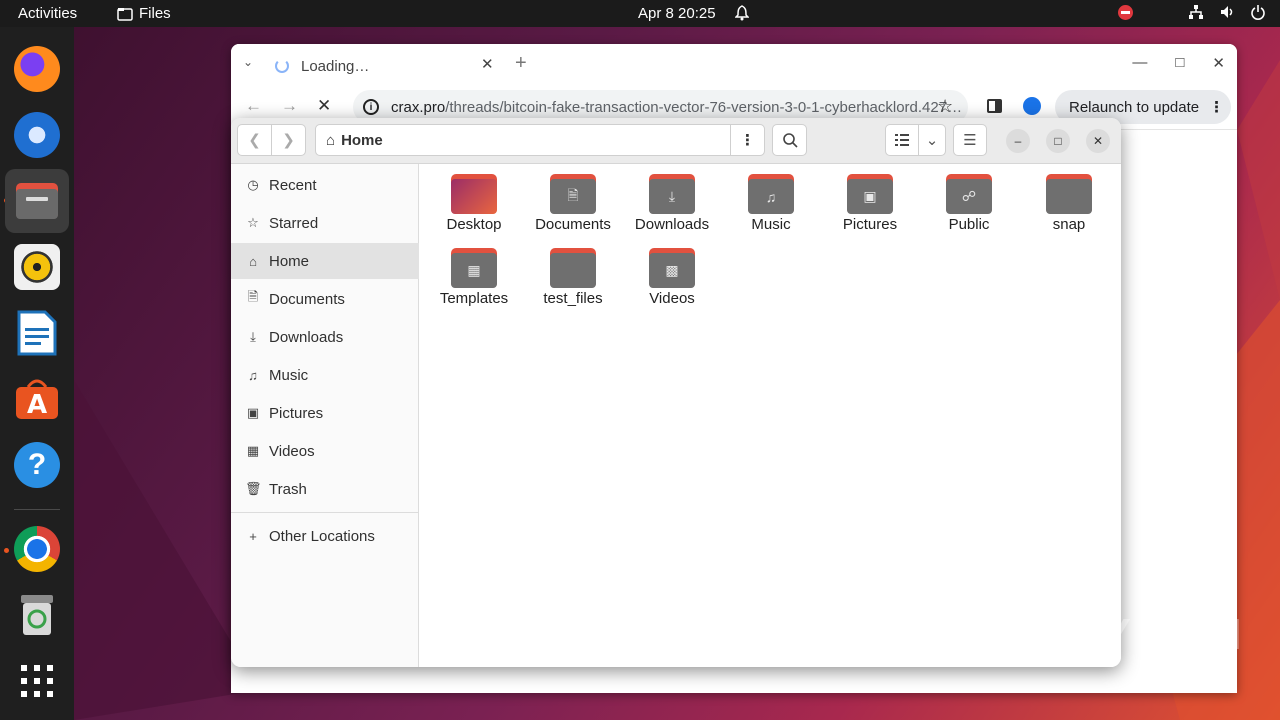 The image size is (1280, 720). What do you see at coordinates (324, 106) in the screenshot?
I see `stop-icon: ✕` at bounding box center [324, 106].